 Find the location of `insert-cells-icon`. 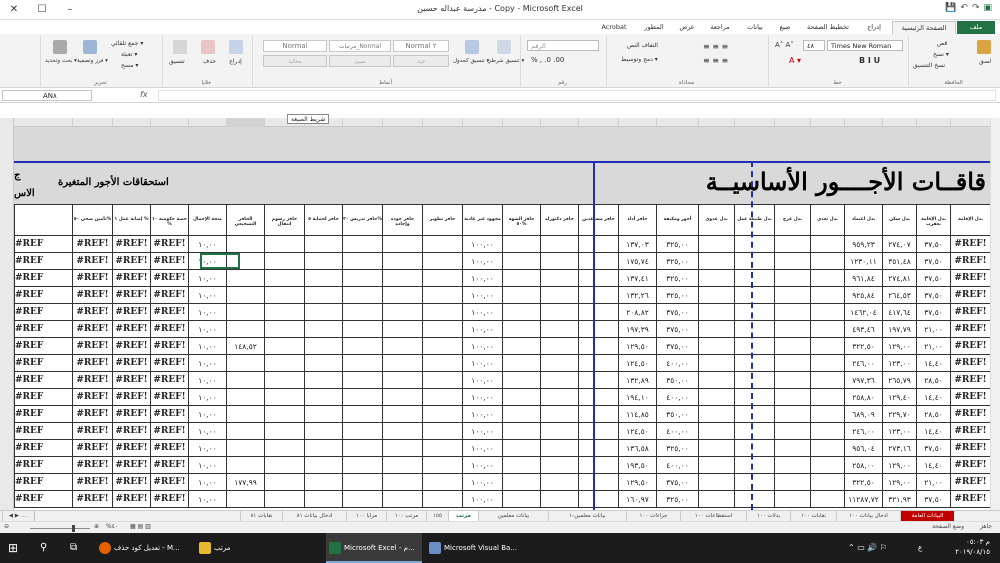

insert-cells-icon is located at coordinates (236, 47).